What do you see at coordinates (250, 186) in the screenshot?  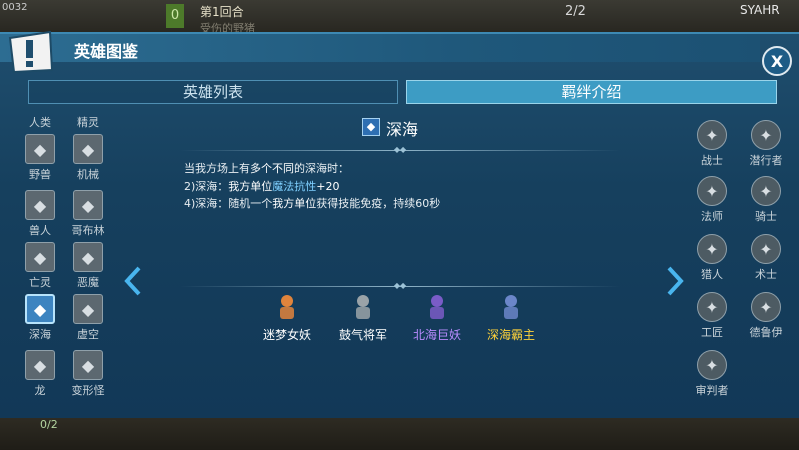 I see `effect-2-target: 我方单位` at bounding box center [250, 186].